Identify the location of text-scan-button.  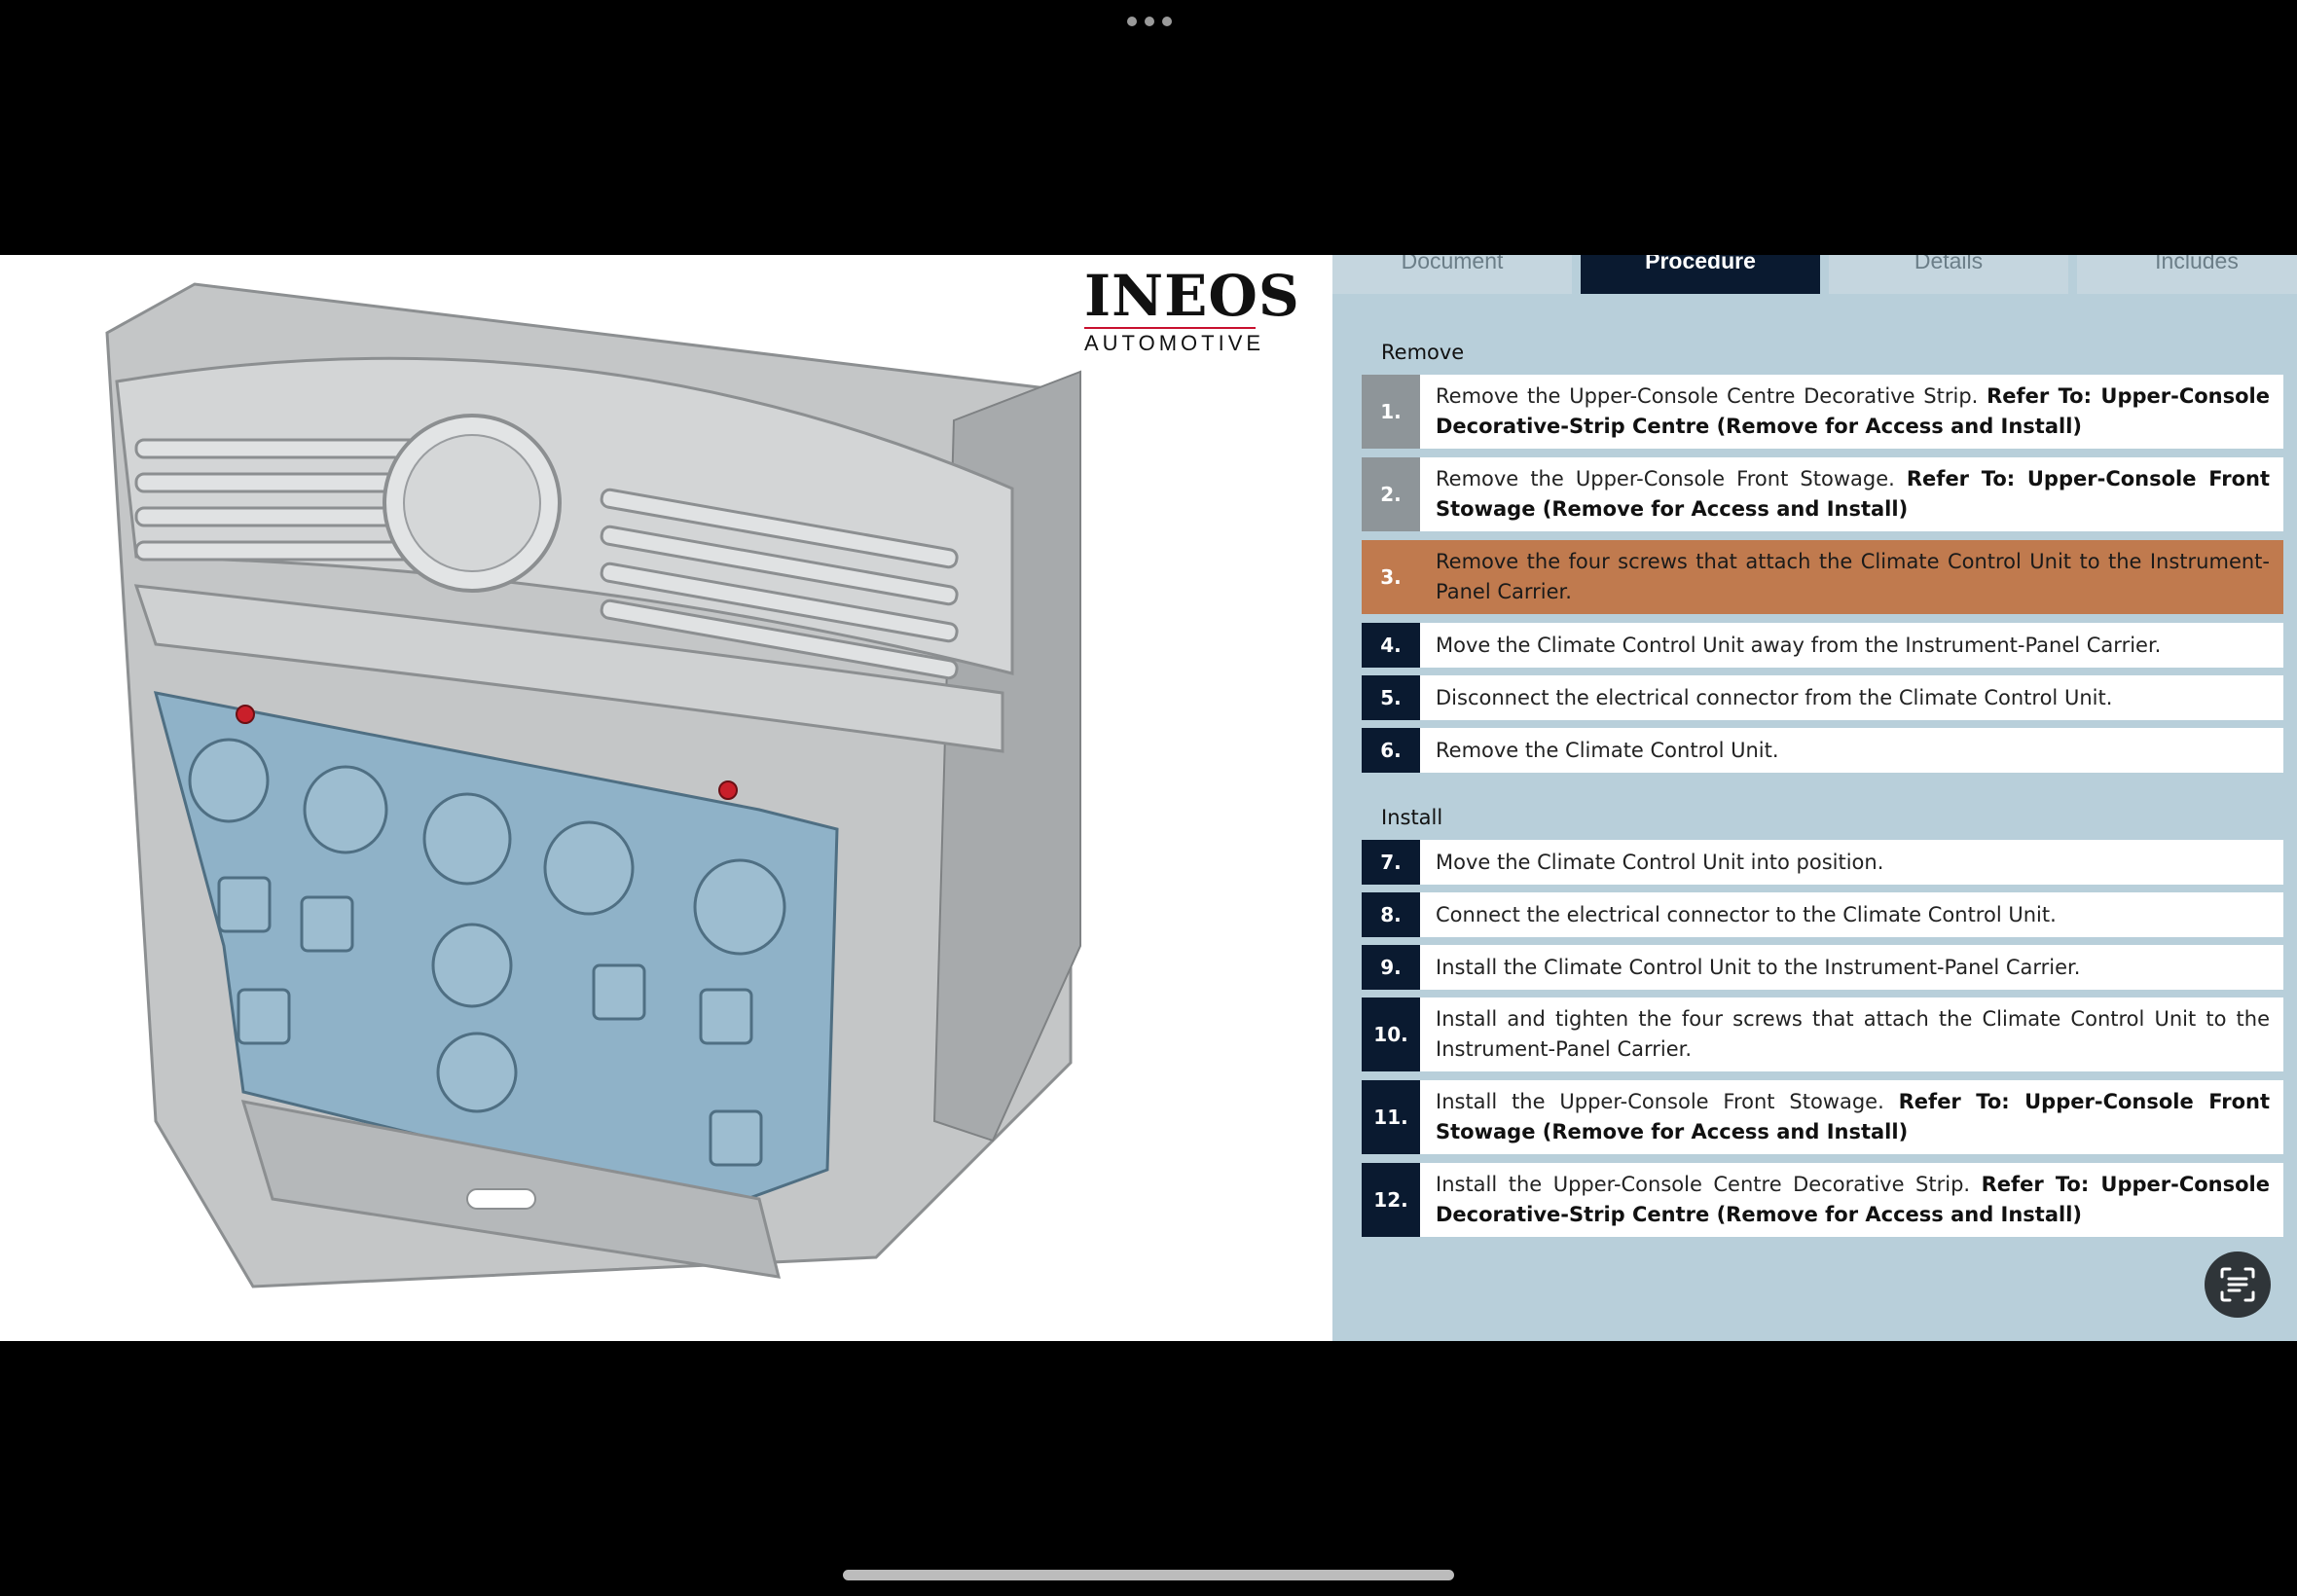
(2238, 1284).